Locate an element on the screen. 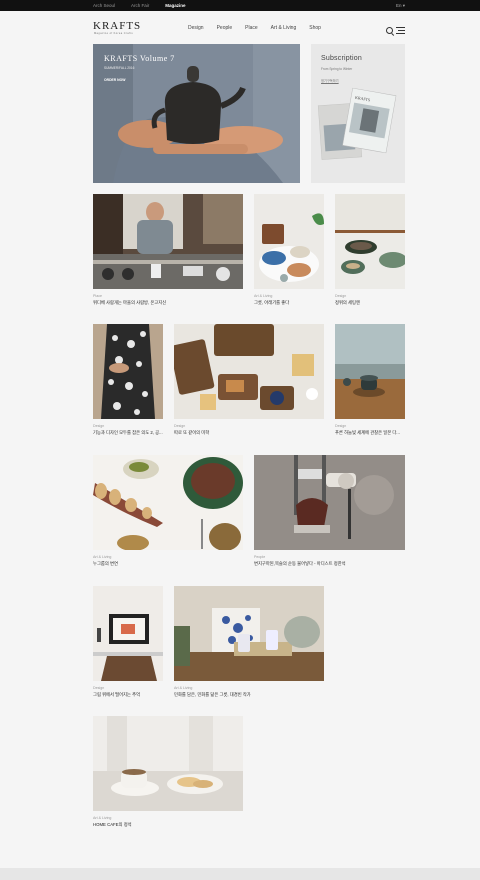 The image size is (480, 880). site-switcher: Arch Seoul Arch Fair Magazine is located at coordinates (139, 5).